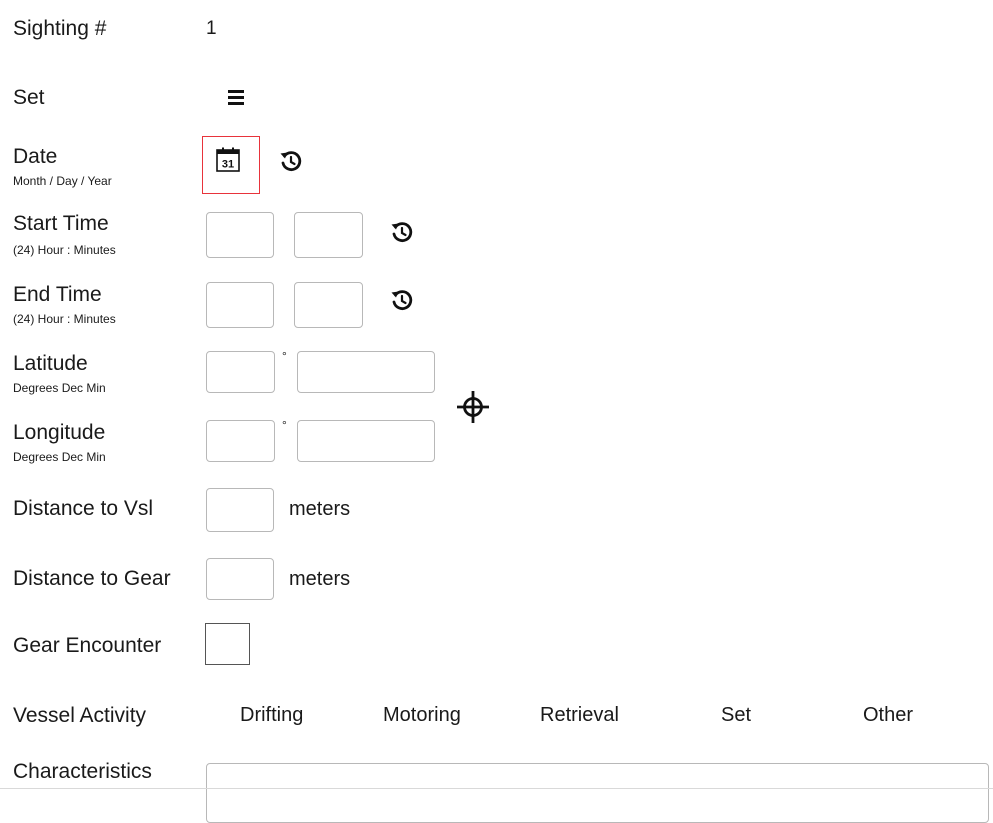 This screenshot has height=823, width=993. What do you see at coordinates (64, 250) in the screenshot?
I see `start-time-sublabel: (24) Hour : Minutes` at bounding box center [64, 250].